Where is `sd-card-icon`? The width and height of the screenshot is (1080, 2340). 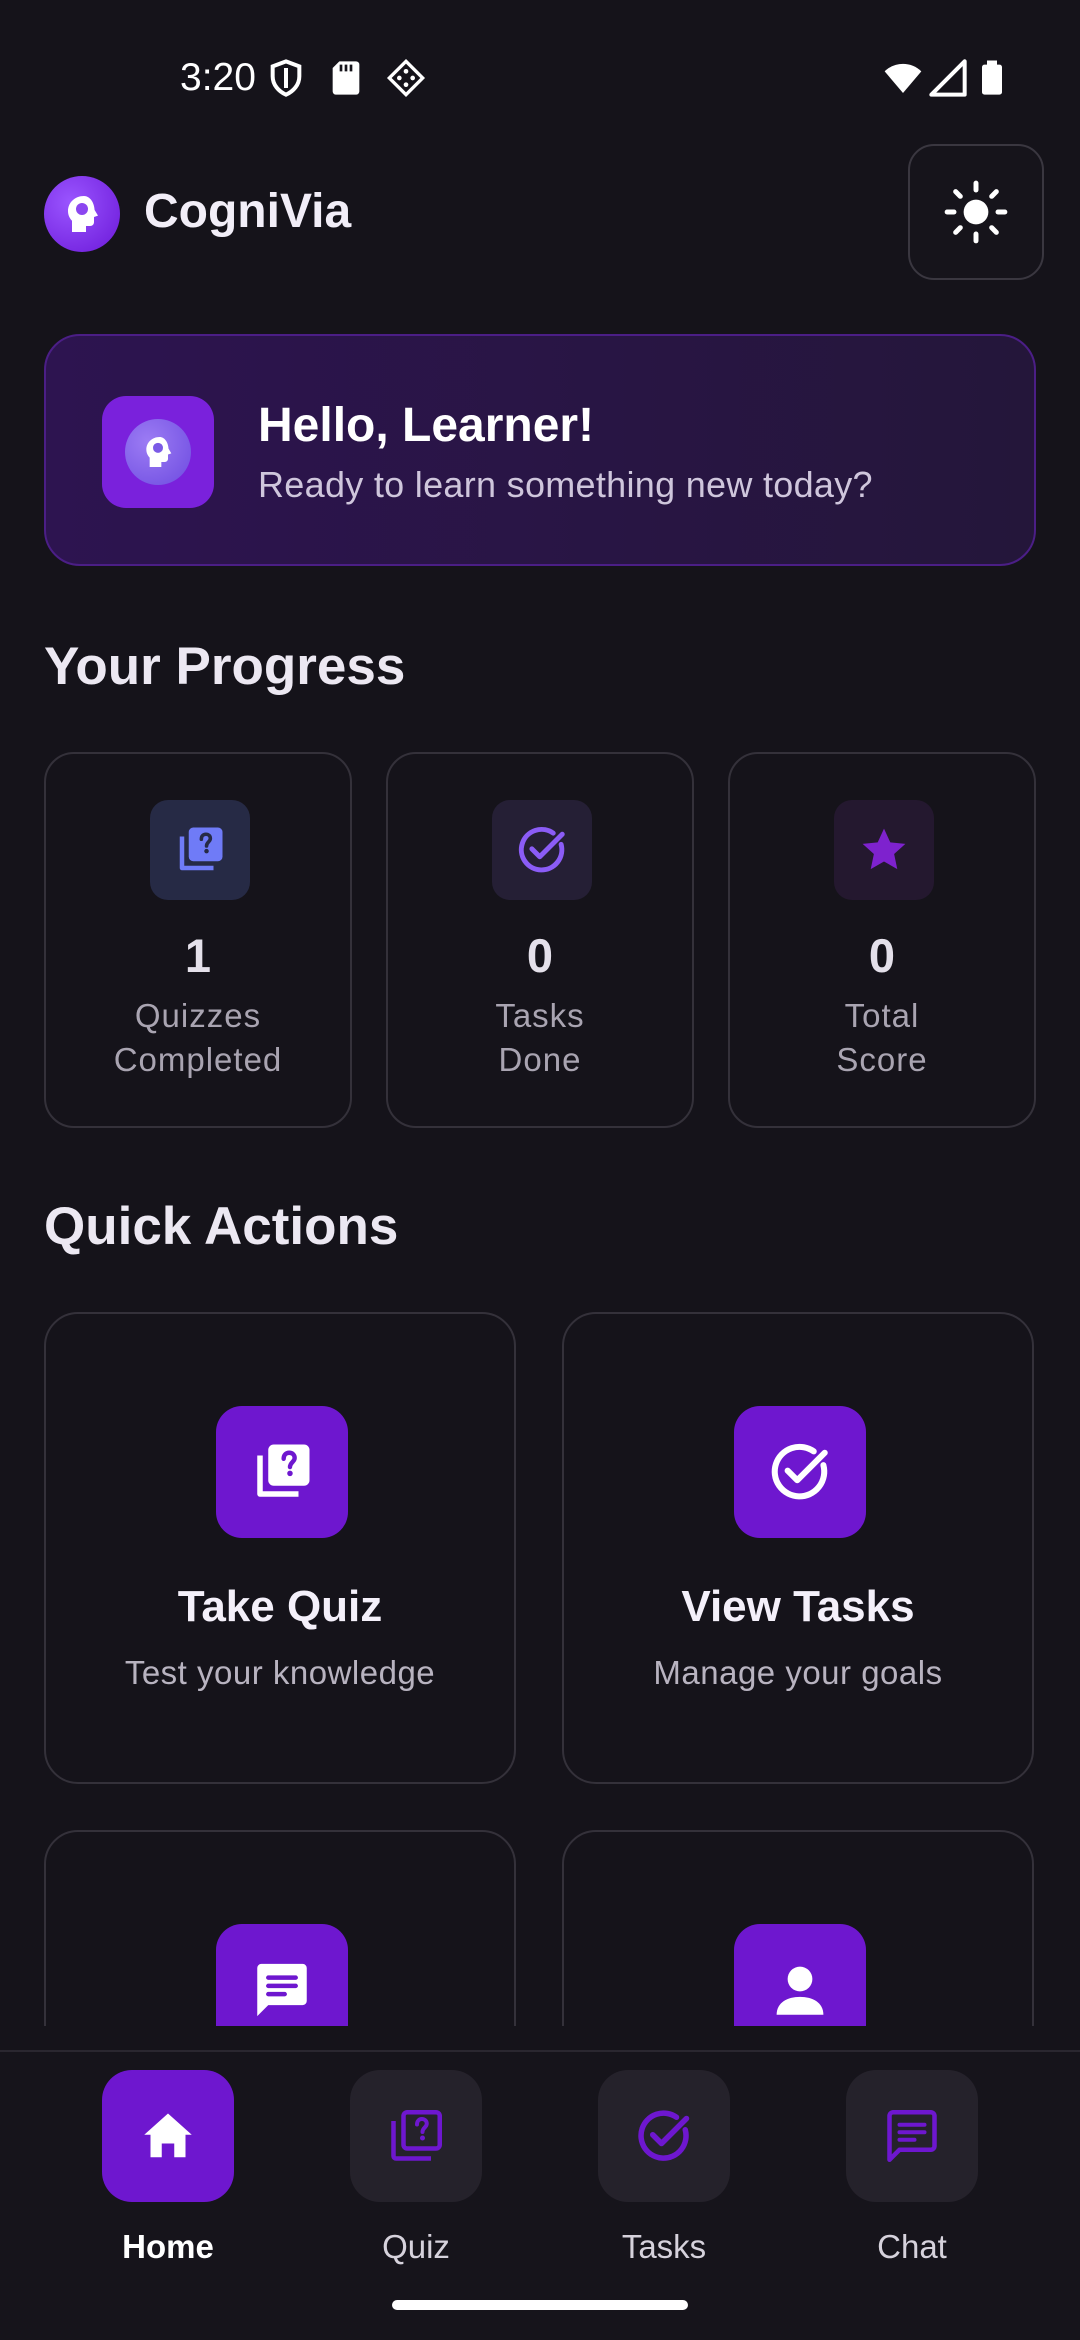 sd-card-icon is located at coordinates (346, 78).